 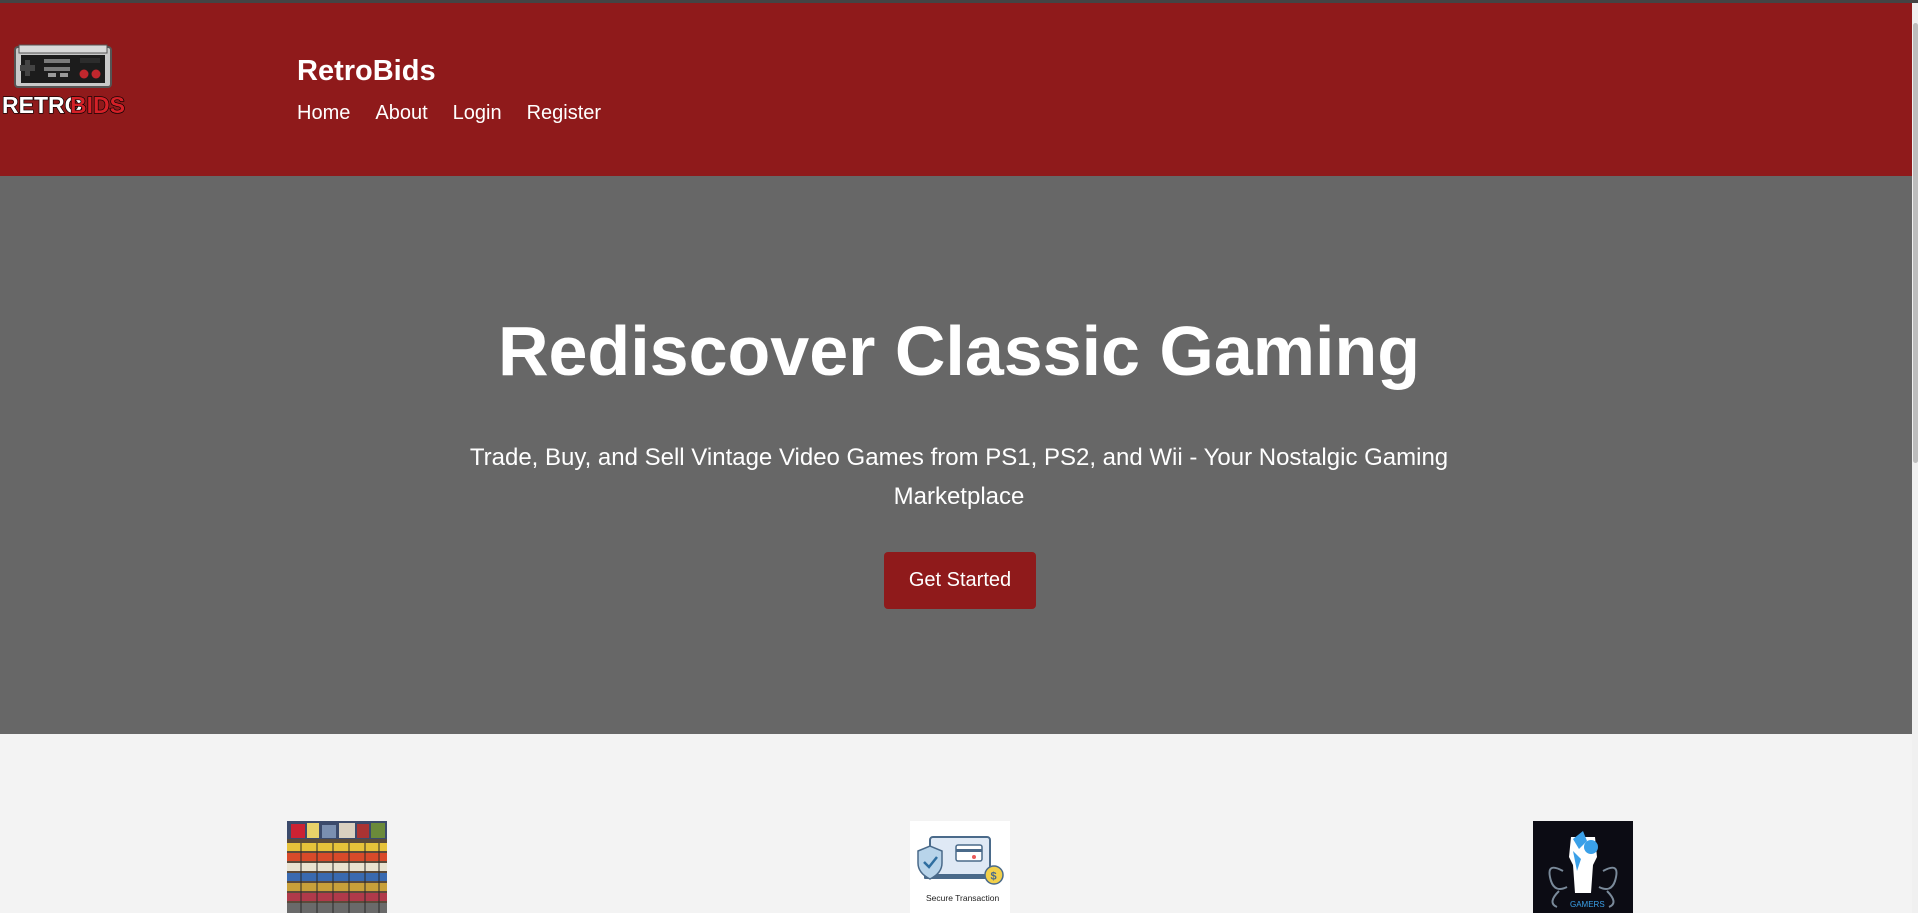 I want to click on main-nav: Home About Login Register, so click(x=449, y=113).